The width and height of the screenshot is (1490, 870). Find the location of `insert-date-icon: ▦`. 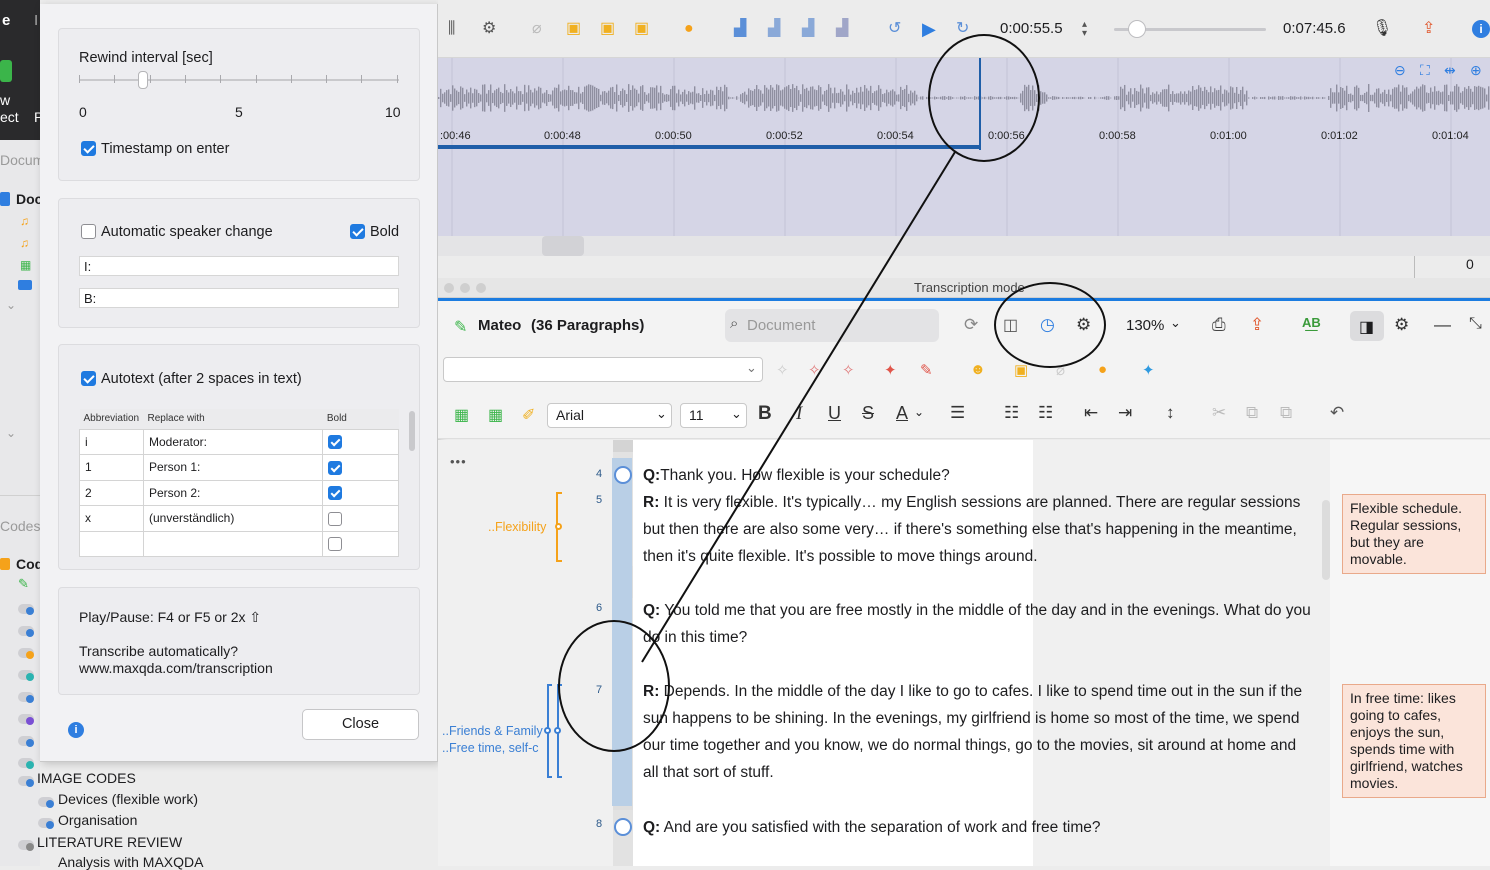

insert-date-icon: ▦ is located at coordinates (461, 415).